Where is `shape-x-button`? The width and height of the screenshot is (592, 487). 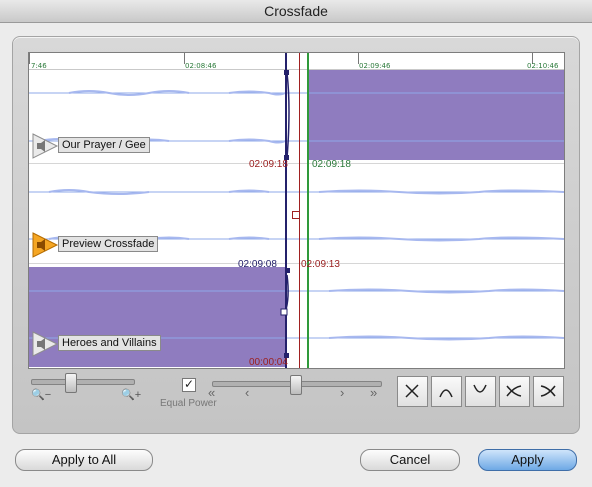
shape-x-button is located at coordinates (412, 391).